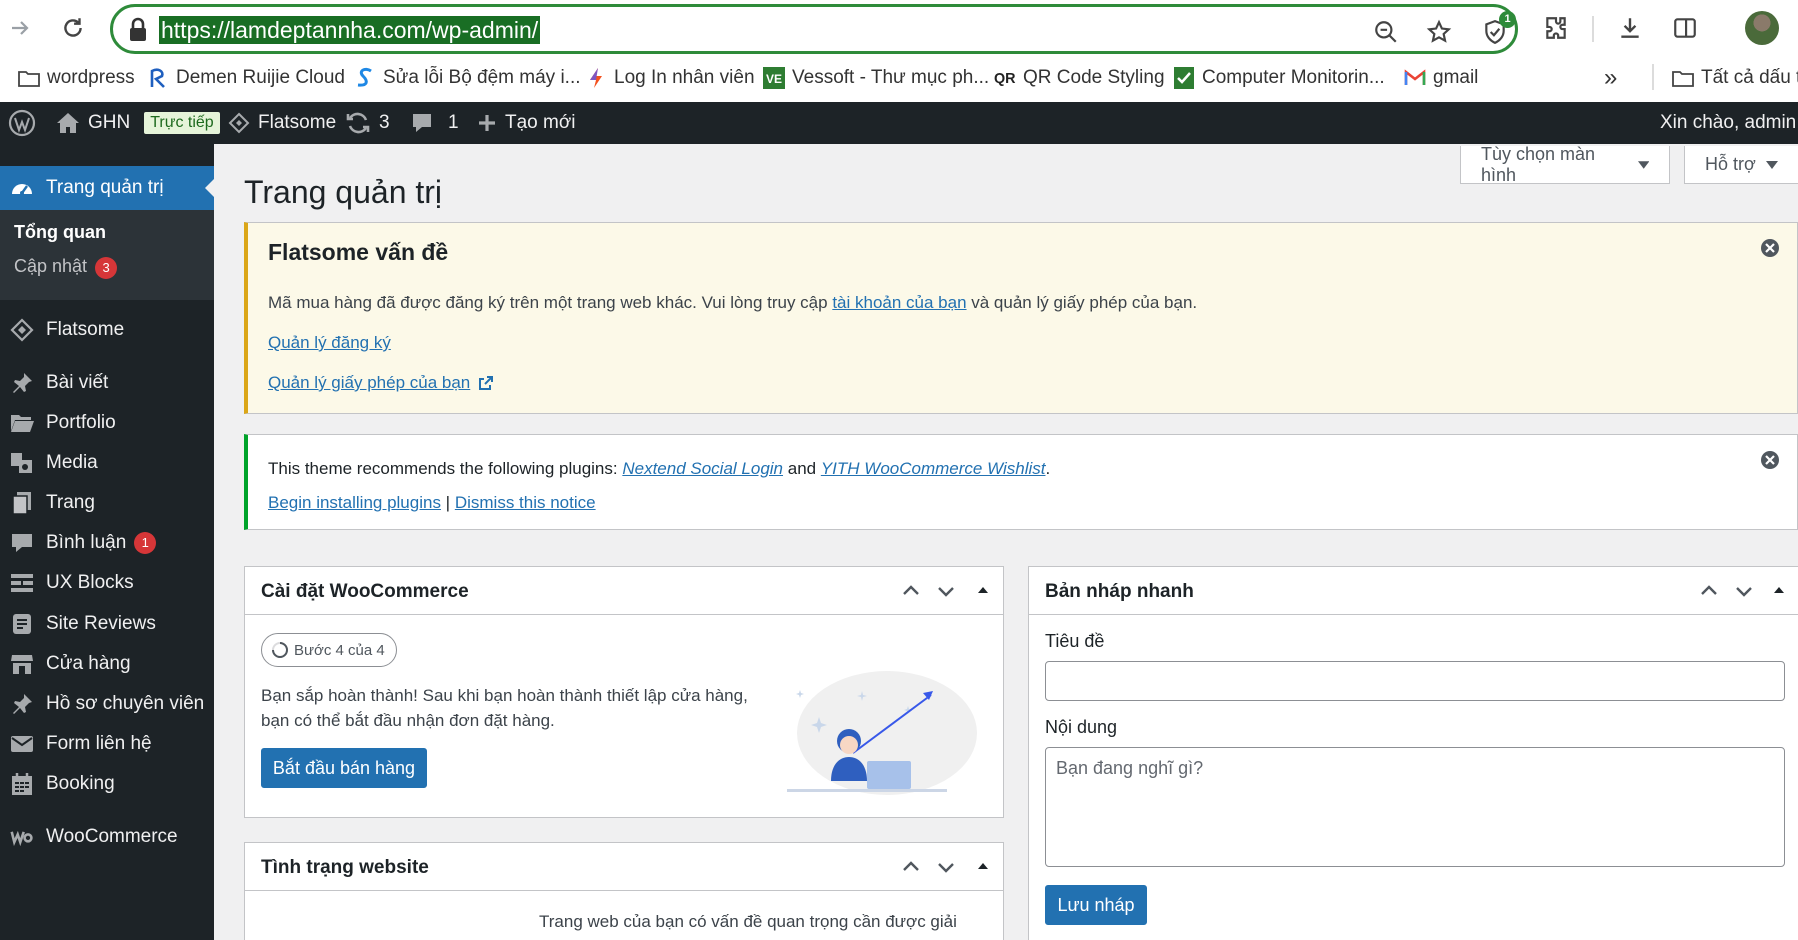  Describe the element at coordinates (1610, 78) in the screenshot. I see `bookmarks-overflow: »` at that location.